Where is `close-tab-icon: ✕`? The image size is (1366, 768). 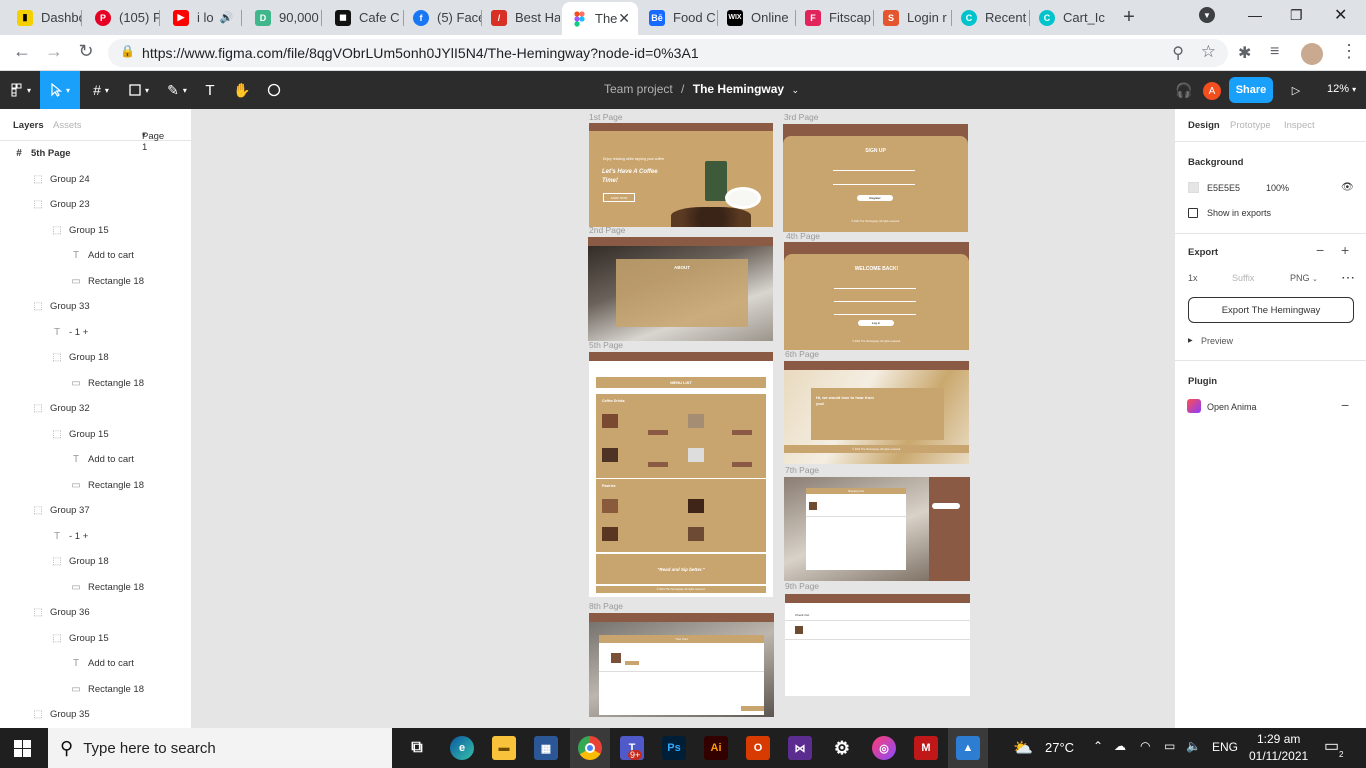
close-tab-icon: ✕ is located at coordinates (624, 18).